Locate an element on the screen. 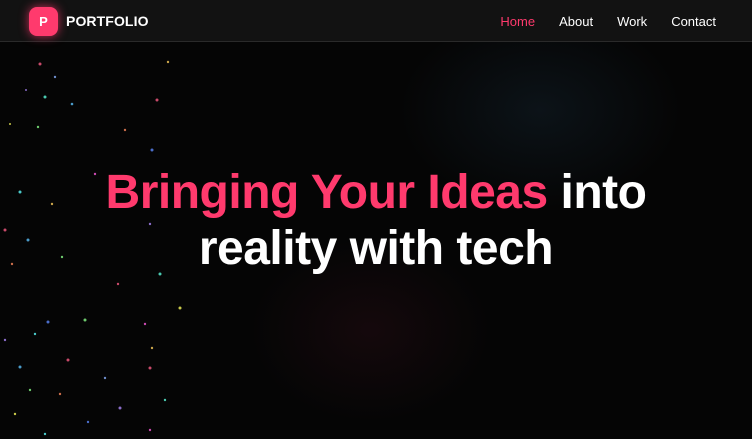  nav-links: Home About Work Contact is located at coordinates (608, 21).